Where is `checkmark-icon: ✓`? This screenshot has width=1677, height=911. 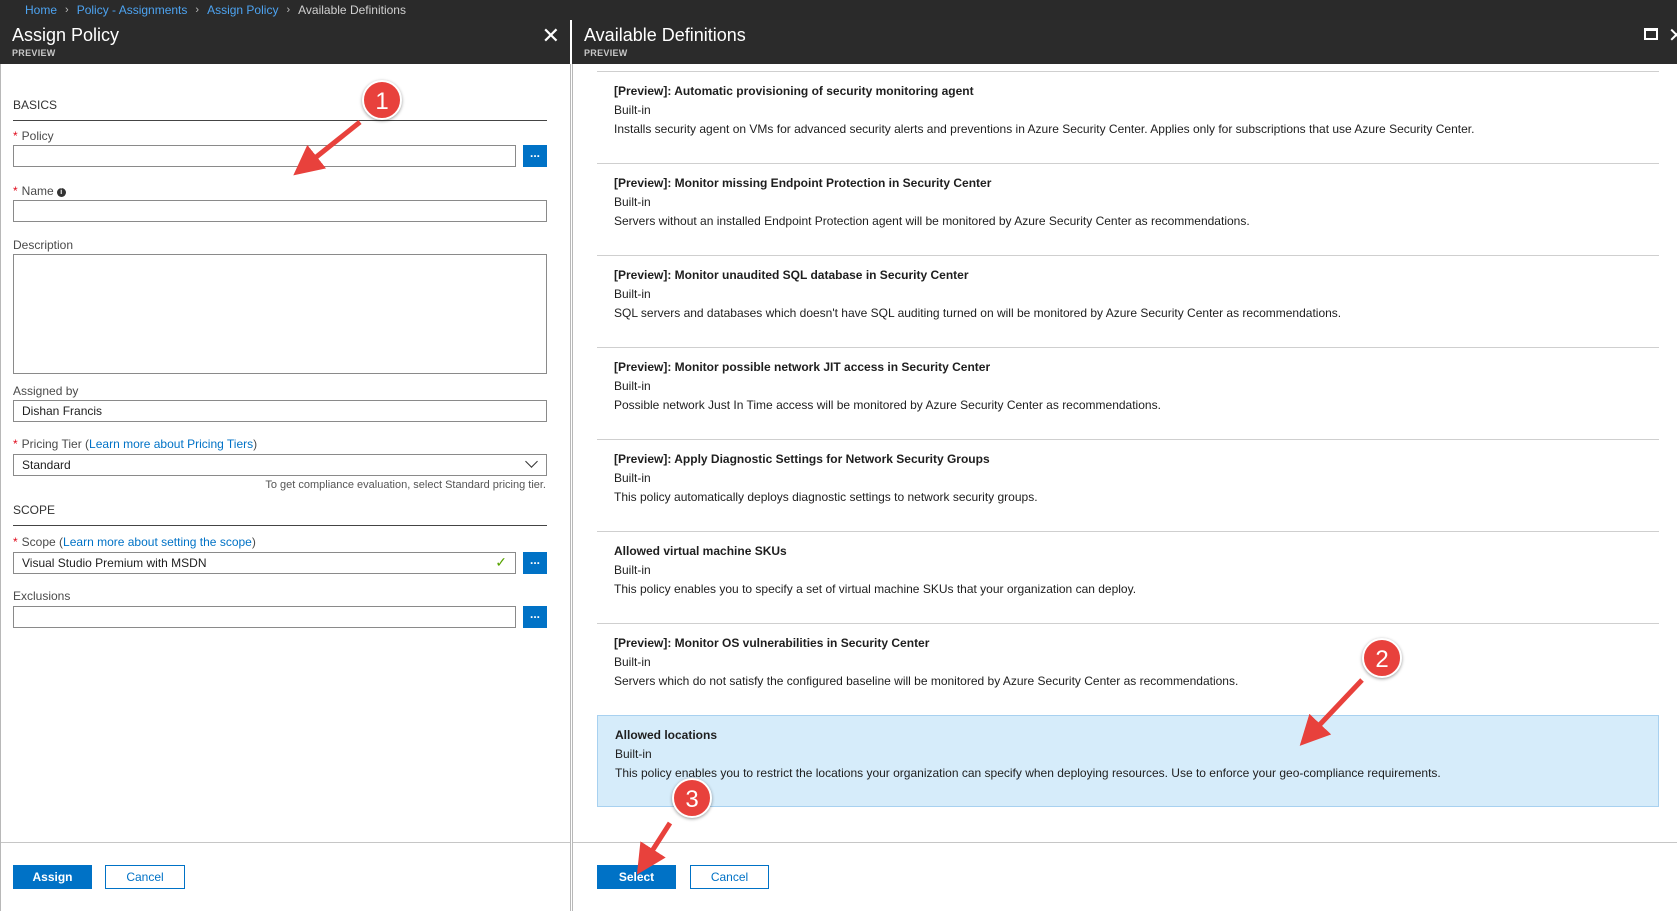
checkmark-icon: ✓ is located at coordinates (501, 562).